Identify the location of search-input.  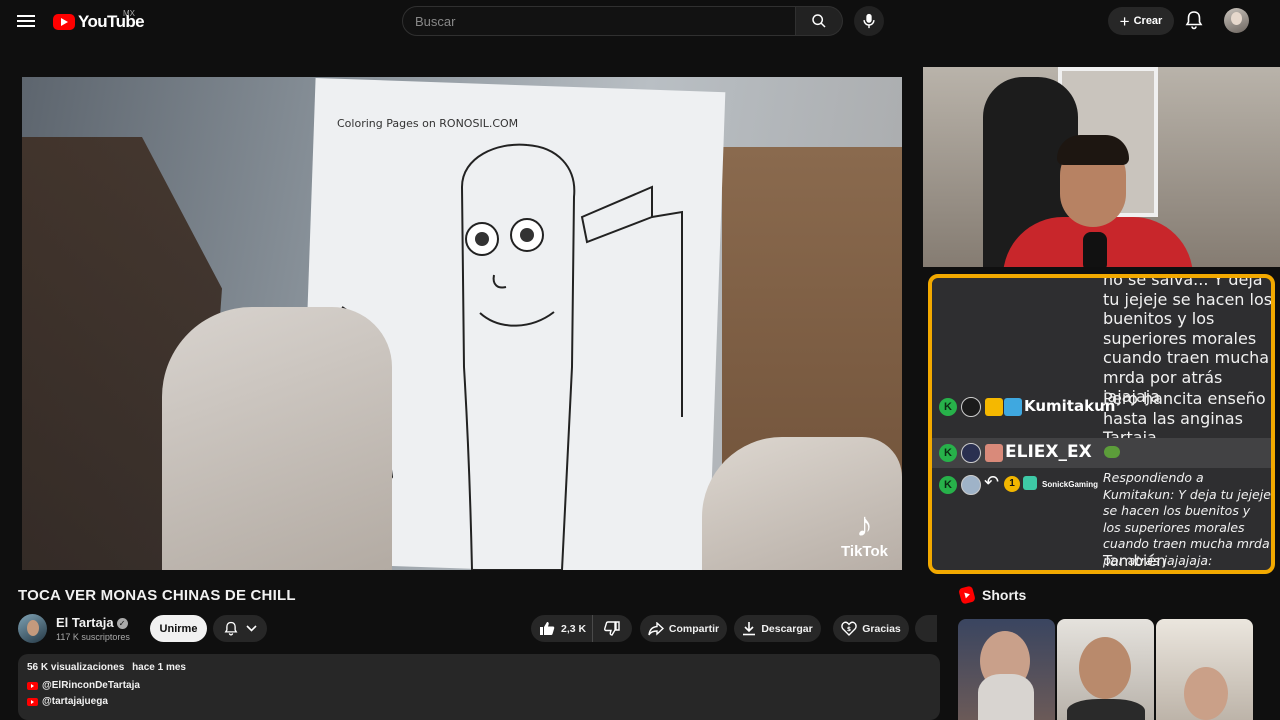
(599, 21).